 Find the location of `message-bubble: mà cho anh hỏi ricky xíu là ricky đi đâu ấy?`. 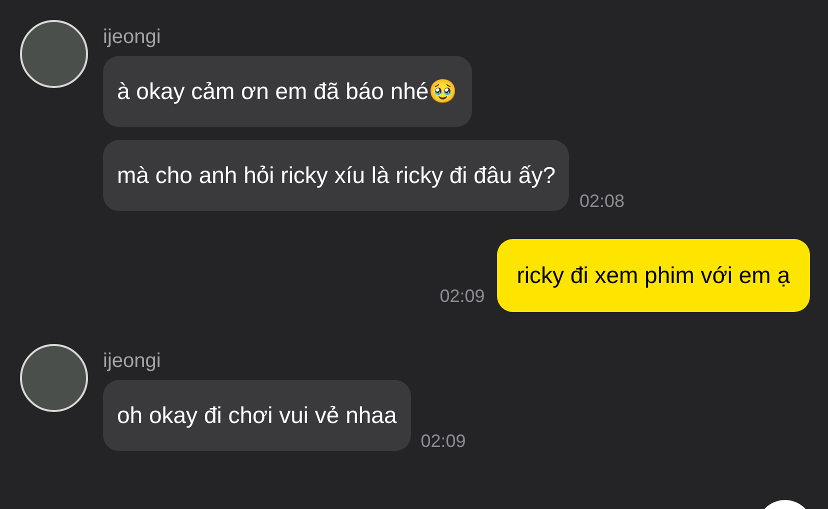

message-bubble: mà cho anh hỏi ricky xíu là ricky đi đâu ấy? is located at coordinates (336, 175).